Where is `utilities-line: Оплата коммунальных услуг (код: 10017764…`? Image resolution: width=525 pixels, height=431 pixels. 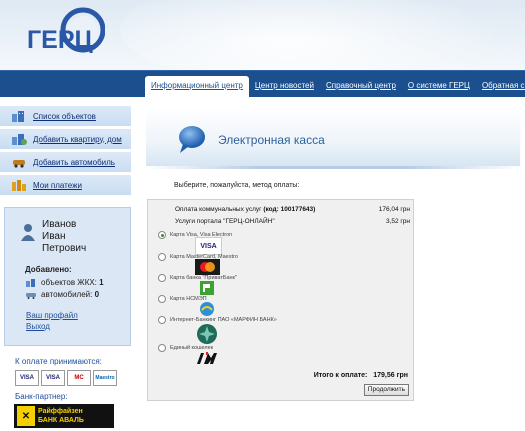
utilities-line: Оплата коммунальных услуг (код: 10017764… is located at coordinates (245, 209).